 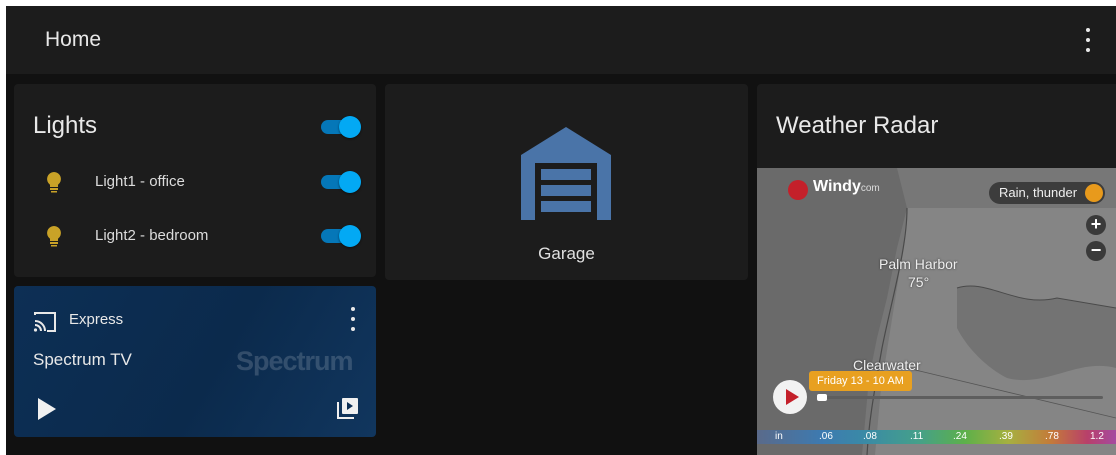 I want to click on light-row-bedroom: Light2 - bedroom, so click(x=195, y=236).